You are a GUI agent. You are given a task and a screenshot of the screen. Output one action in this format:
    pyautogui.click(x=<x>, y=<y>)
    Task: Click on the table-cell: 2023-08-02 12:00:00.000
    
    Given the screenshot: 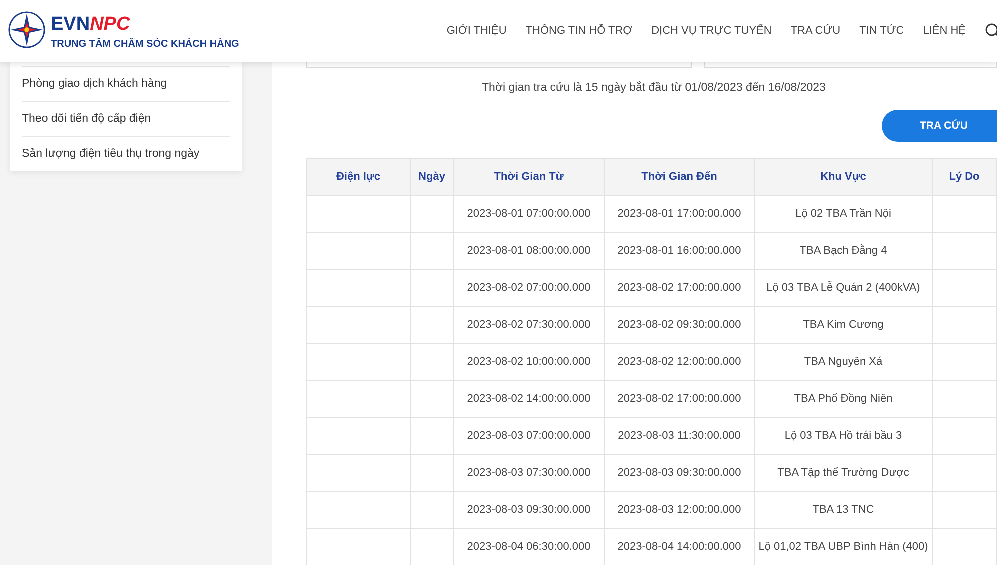 What is the action you would take?
    pyautogui.click(x=679, y=362)
    